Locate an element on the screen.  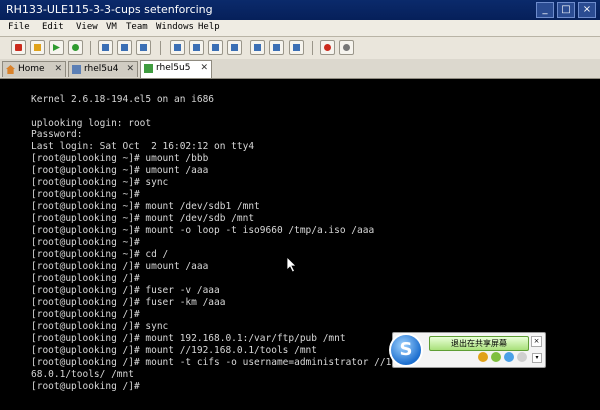
chat-icon is located at coordinates (509, 357).